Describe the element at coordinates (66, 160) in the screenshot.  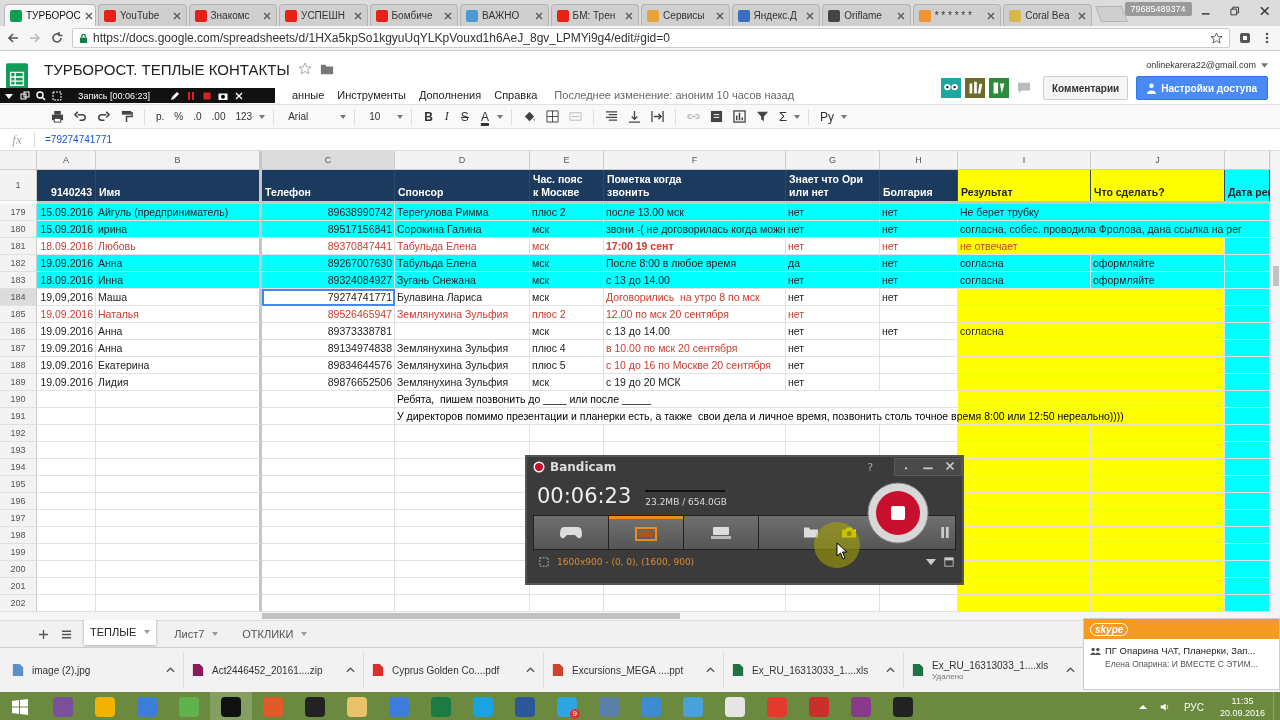
I see `column-header: A` at that location.